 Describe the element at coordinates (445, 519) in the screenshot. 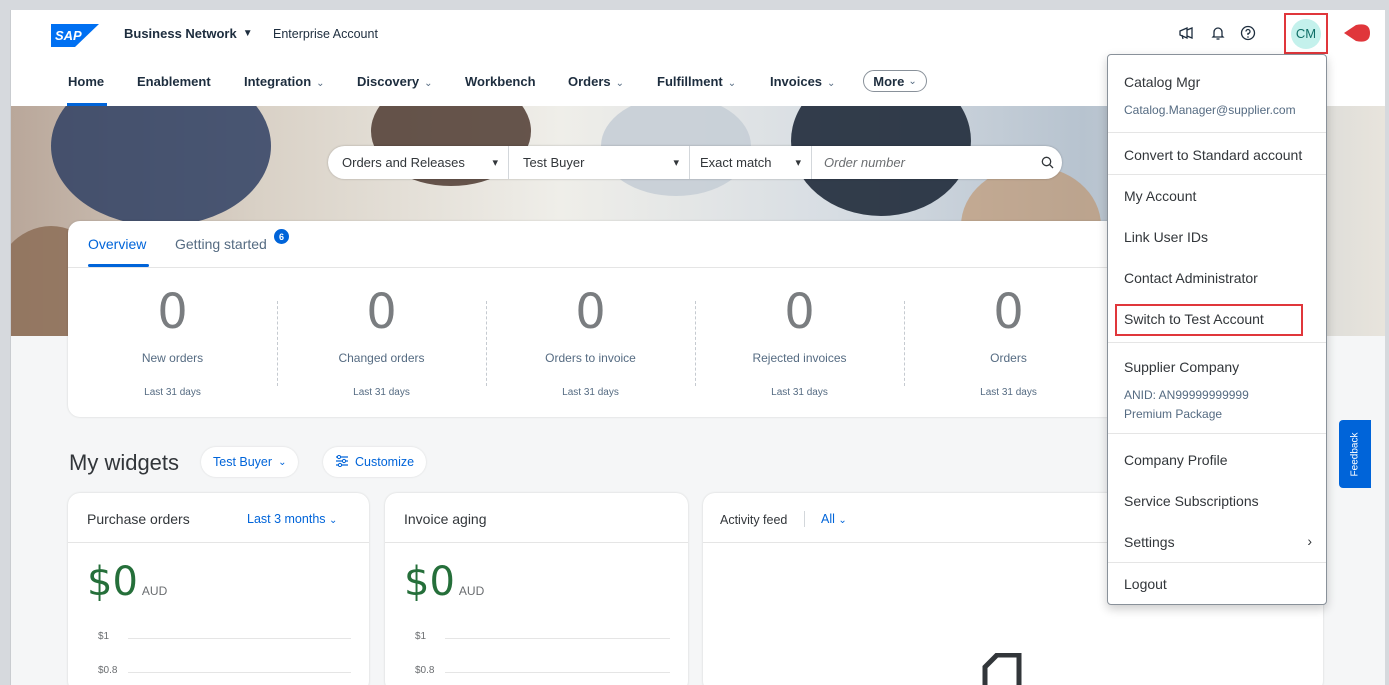

I see `widget-title: Invoice aging` at that location.